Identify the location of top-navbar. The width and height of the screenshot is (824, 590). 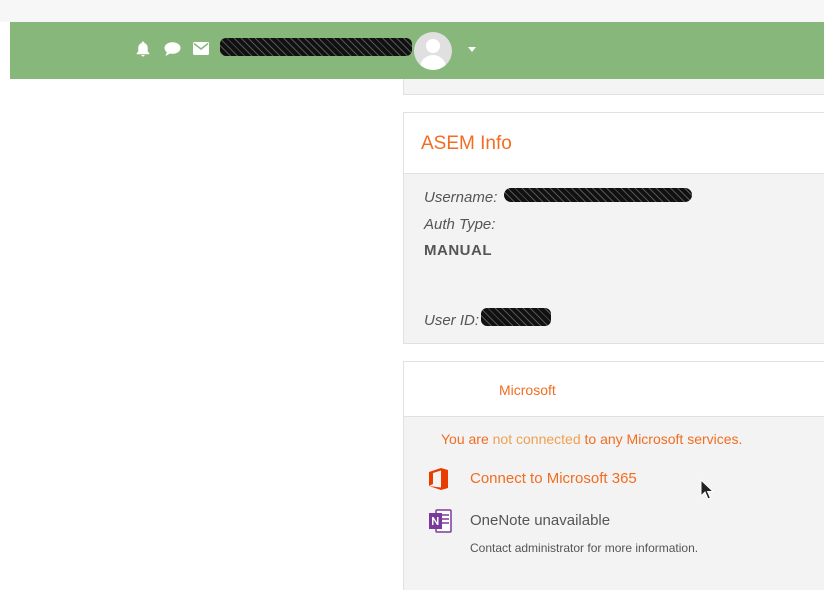
(417, 50).